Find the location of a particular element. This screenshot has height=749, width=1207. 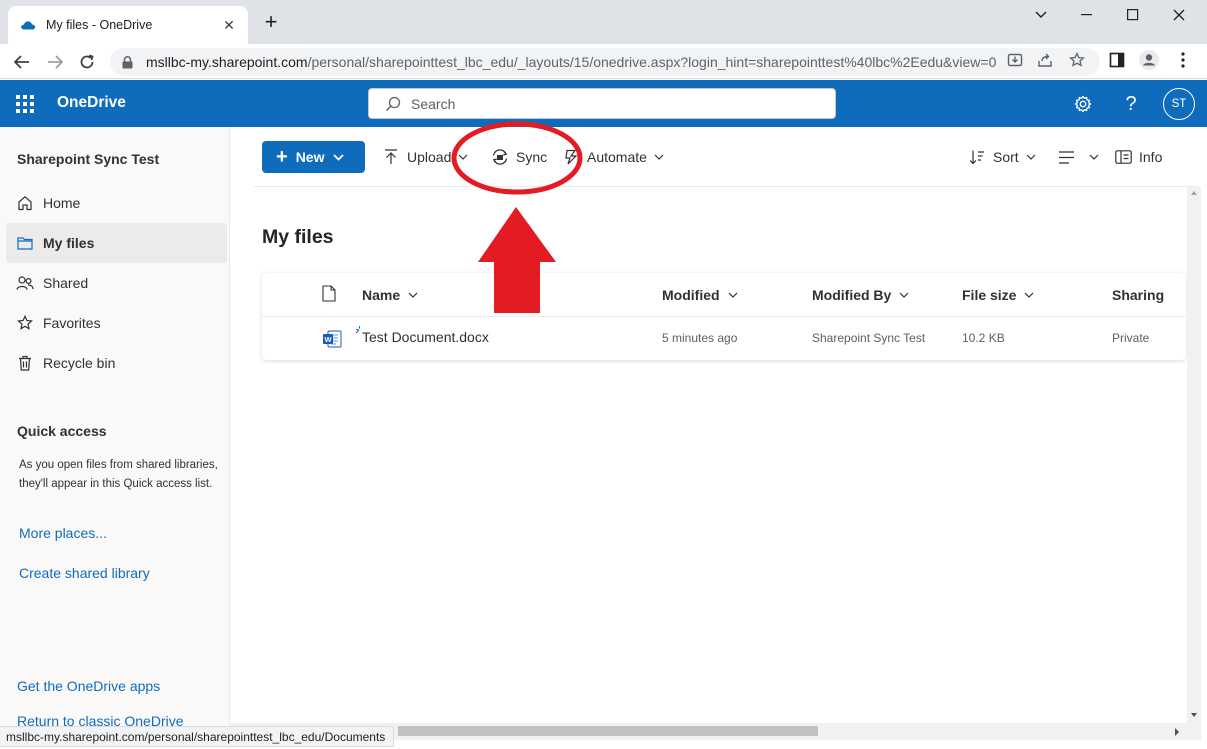

browser-menu-icon is located at coordinates (1183, 60).